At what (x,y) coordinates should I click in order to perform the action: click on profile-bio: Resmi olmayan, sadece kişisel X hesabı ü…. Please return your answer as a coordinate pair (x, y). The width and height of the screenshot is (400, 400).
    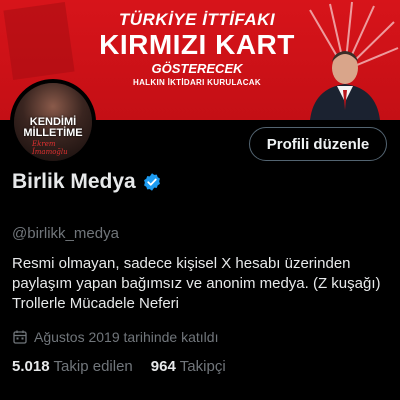
    Looking at the image, I should click on (202, 284).